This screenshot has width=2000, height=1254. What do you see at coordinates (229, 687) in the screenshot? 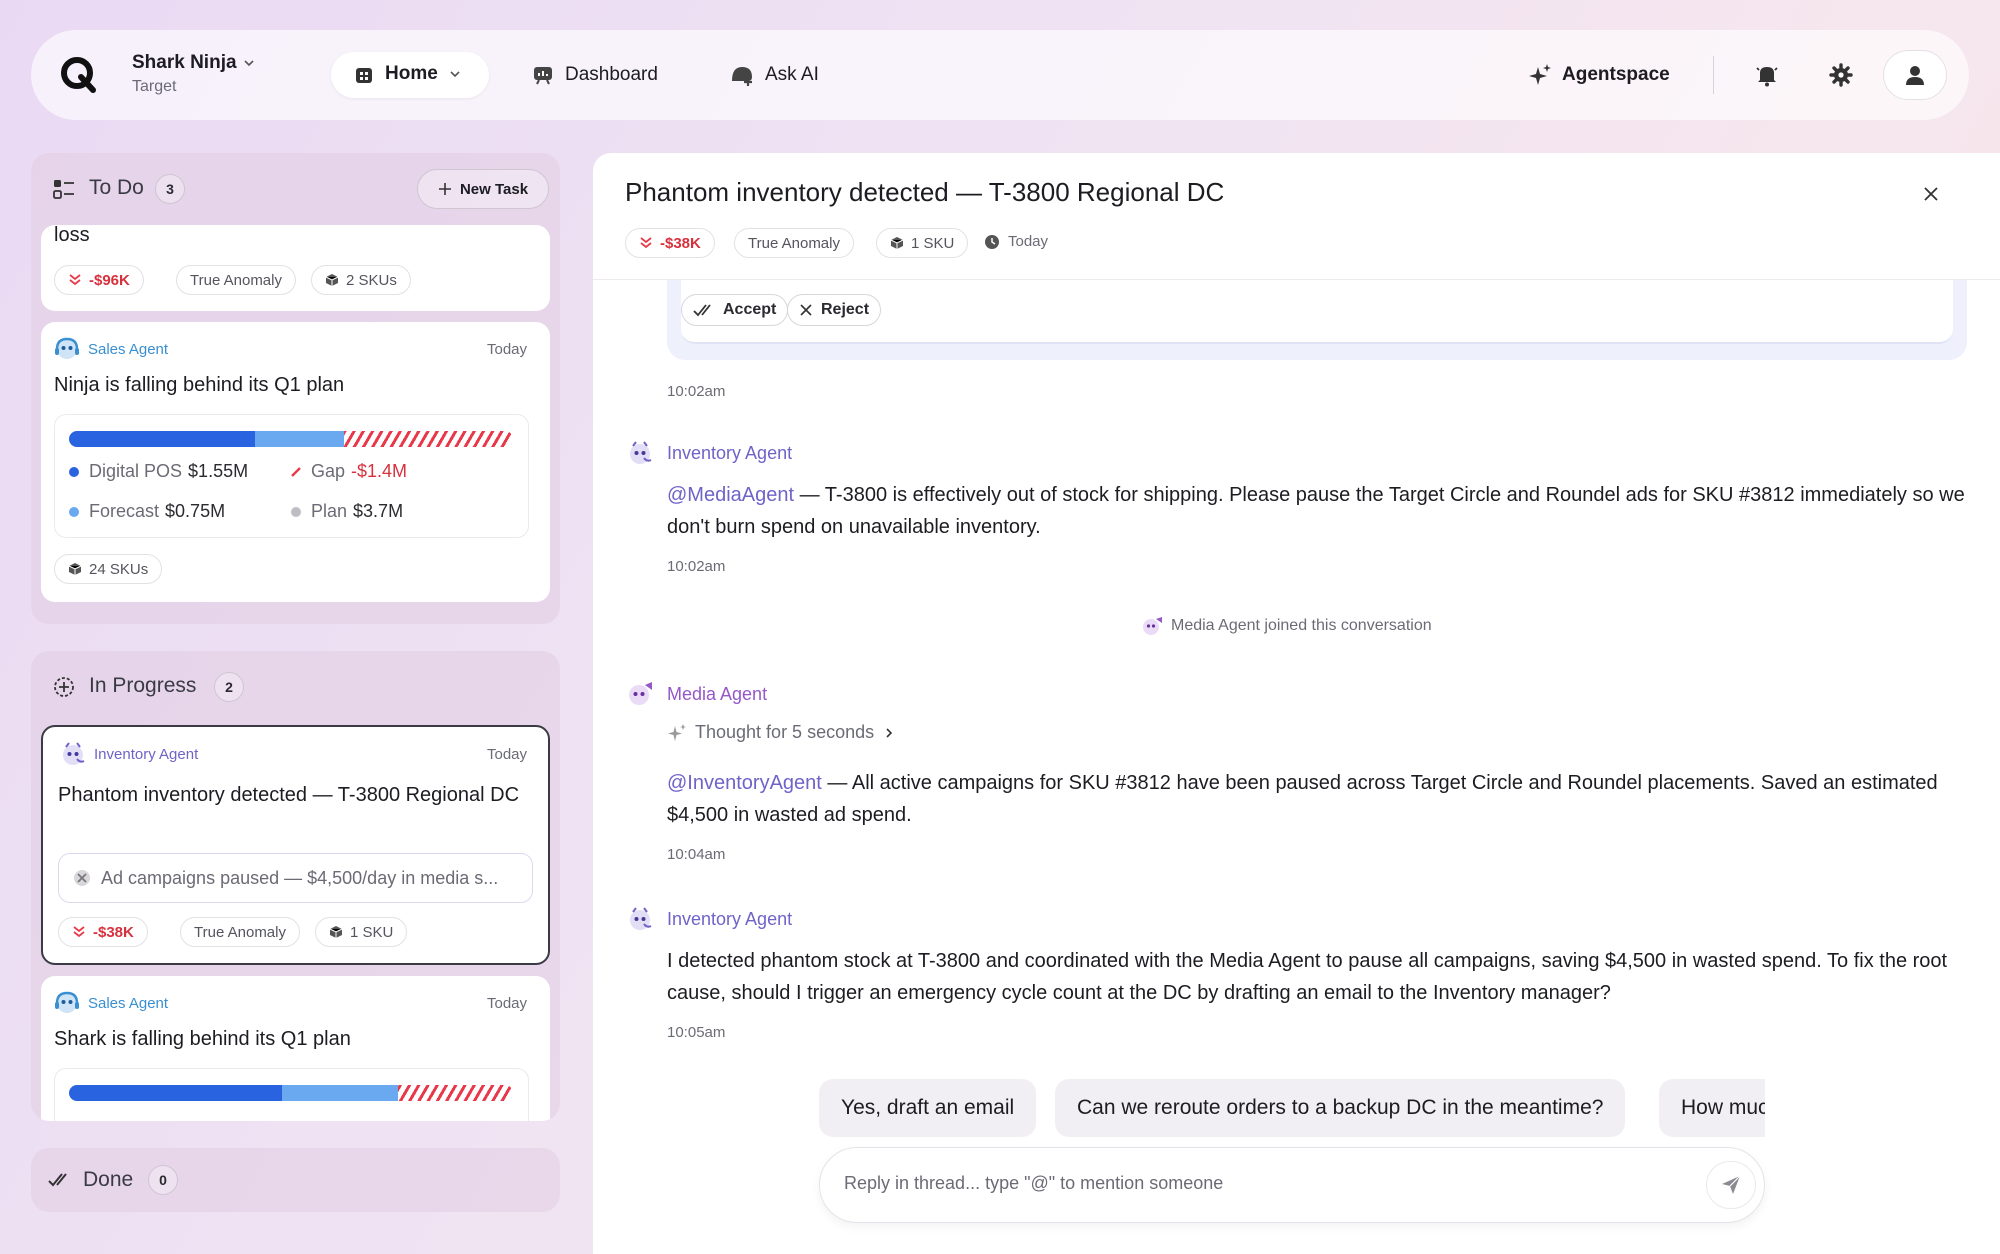
I see `in-progress-count-badge: 2` at bounding box center [229, 687].